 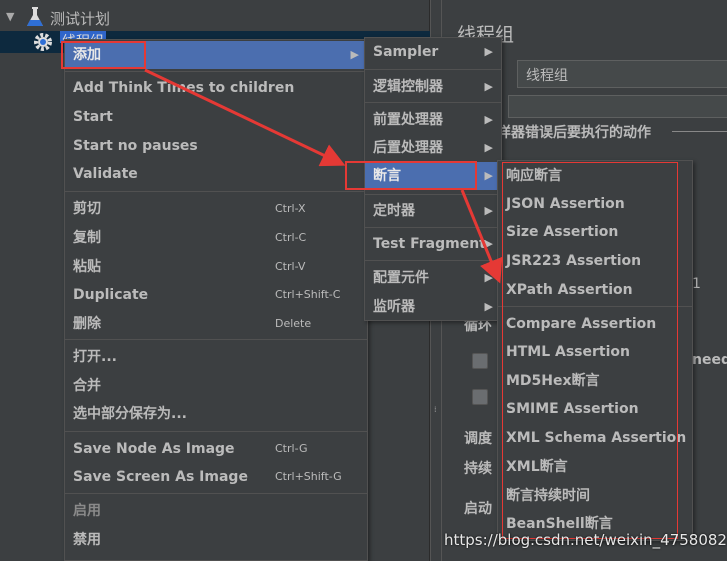 What do you see at coordinates (481, 236) in the screenshot?
I see `arrow-to-assertion-list` at bounding box center [481, 236].